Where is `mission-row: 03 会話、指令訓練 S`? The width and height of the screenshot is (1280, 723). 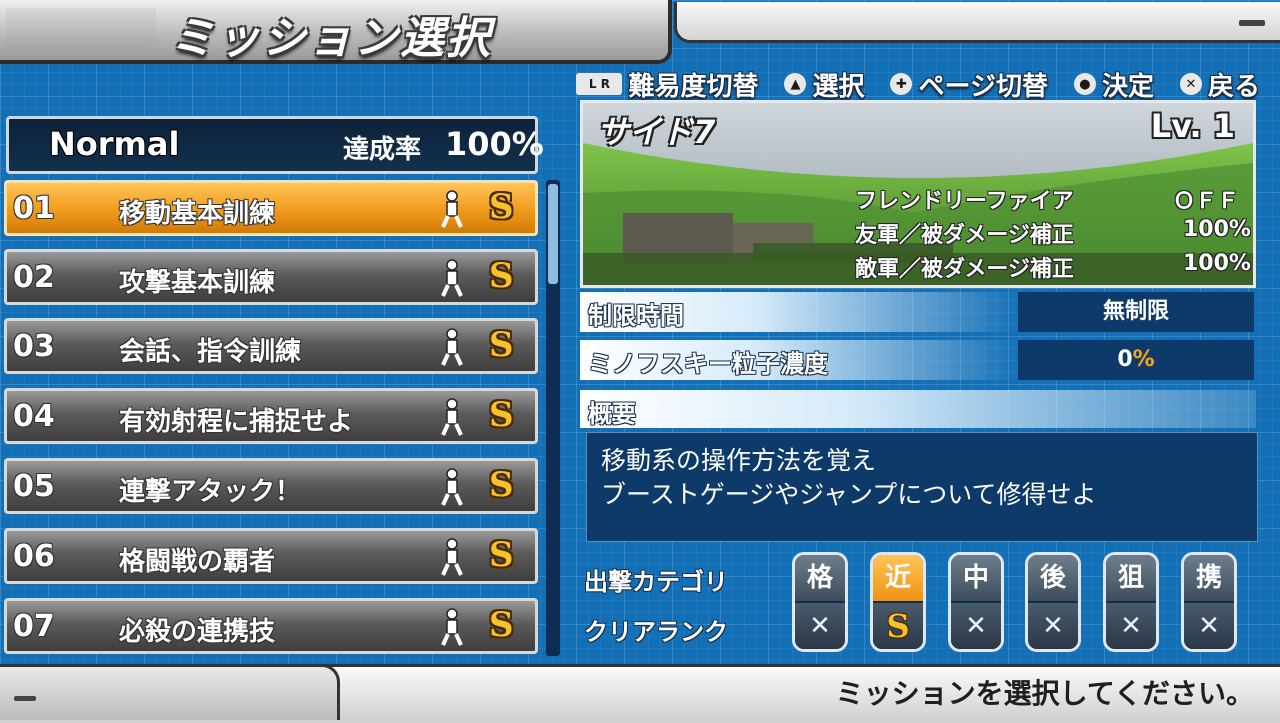
mission-row: 03 会話、指令訓練 S is located at coordinates (271, 346).